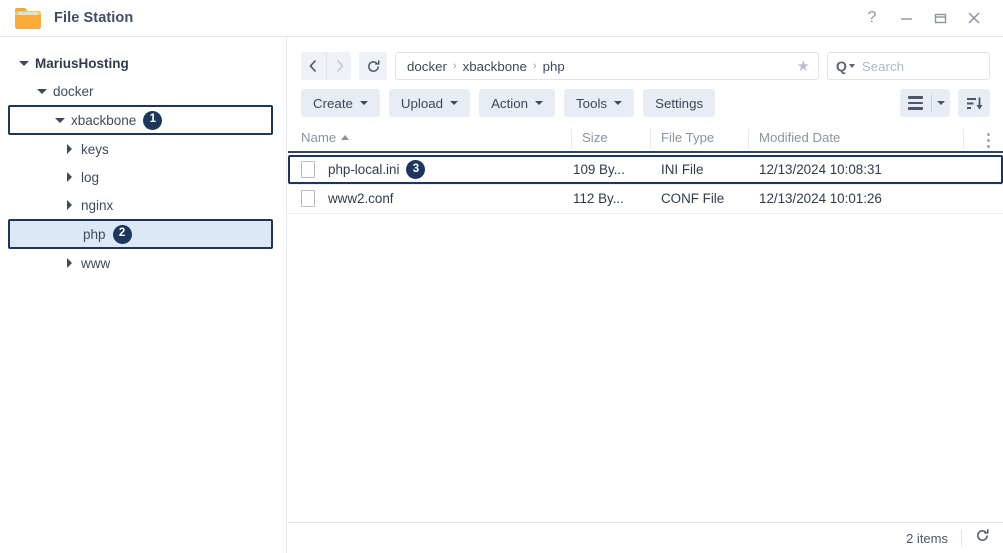  What do you see at coordinates (982, 538) in the screenshot?
I see `status-refresh-button` at bounding box center [982, 538].